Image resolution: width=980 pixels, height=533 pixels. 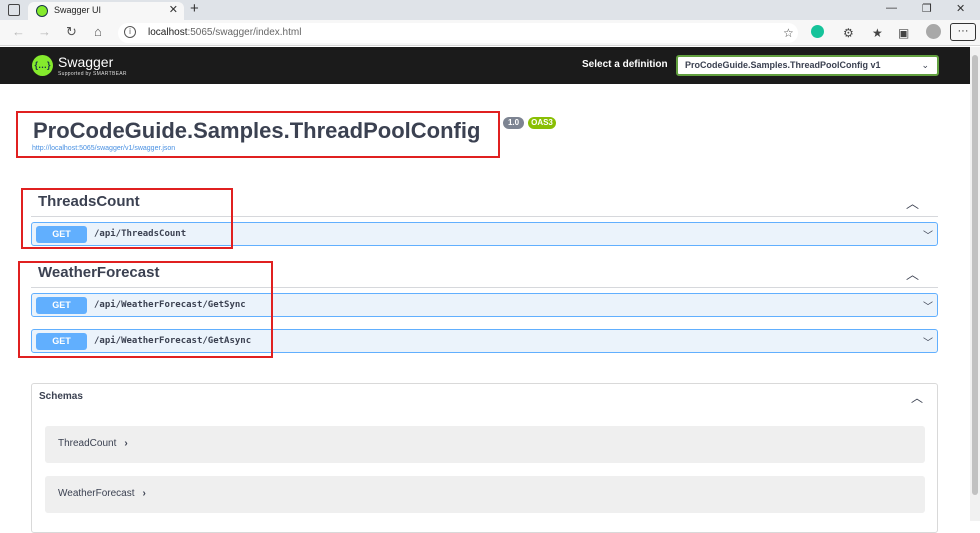 I want to click on collections-icon: ▣, so click(x=903, y=33).